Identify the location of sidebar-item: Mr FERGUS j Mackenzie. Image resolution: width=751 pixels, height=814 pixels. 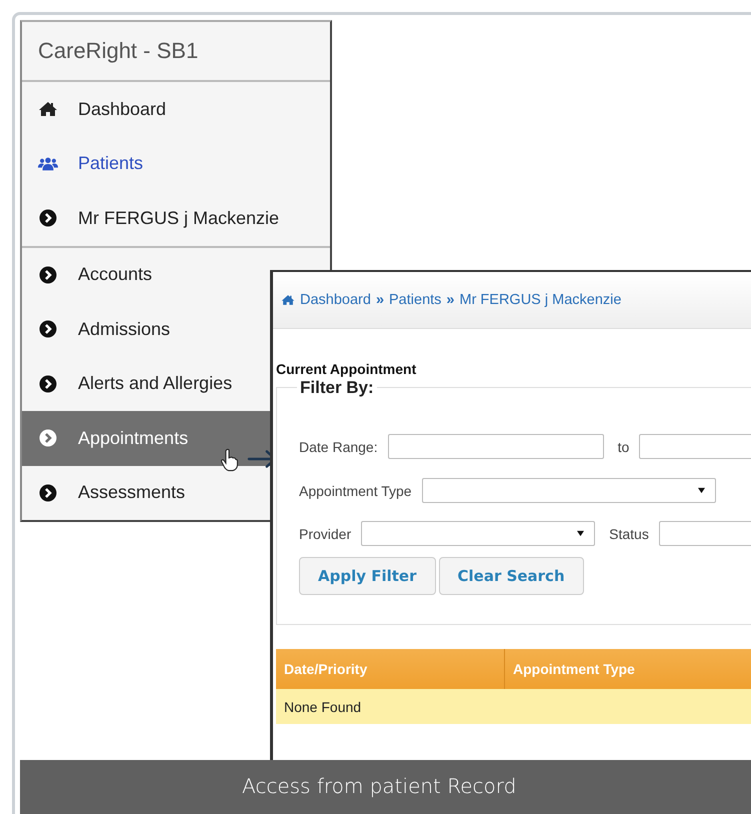
(176, 218).